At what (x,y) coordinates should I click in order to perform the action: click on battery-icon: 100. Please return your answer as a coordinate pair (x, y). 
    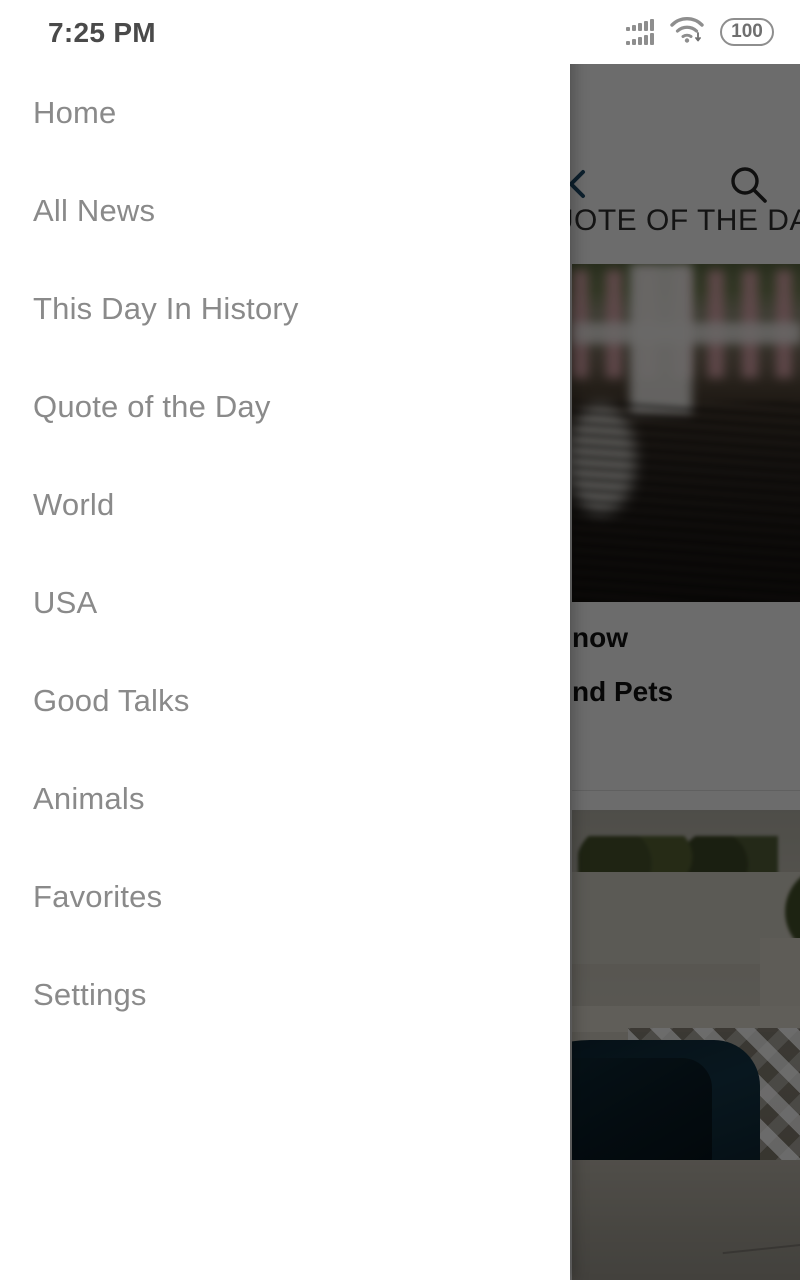
    Looking at the image, I should click on (747, 32).